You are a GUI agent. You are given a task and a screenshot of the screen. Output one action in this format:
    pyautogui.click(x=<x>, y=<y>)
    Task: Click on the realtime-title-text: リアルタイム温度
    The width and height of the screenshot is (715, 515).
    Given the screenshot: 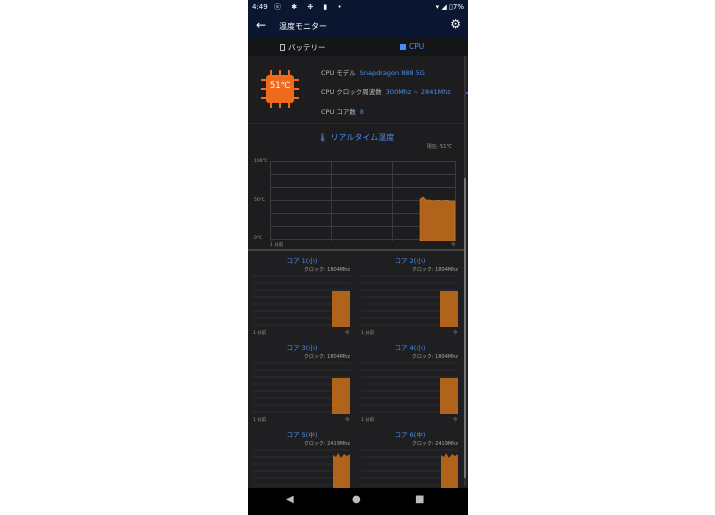 What is the action you would take?
    pyautogui.click(x=362, y=137)
    